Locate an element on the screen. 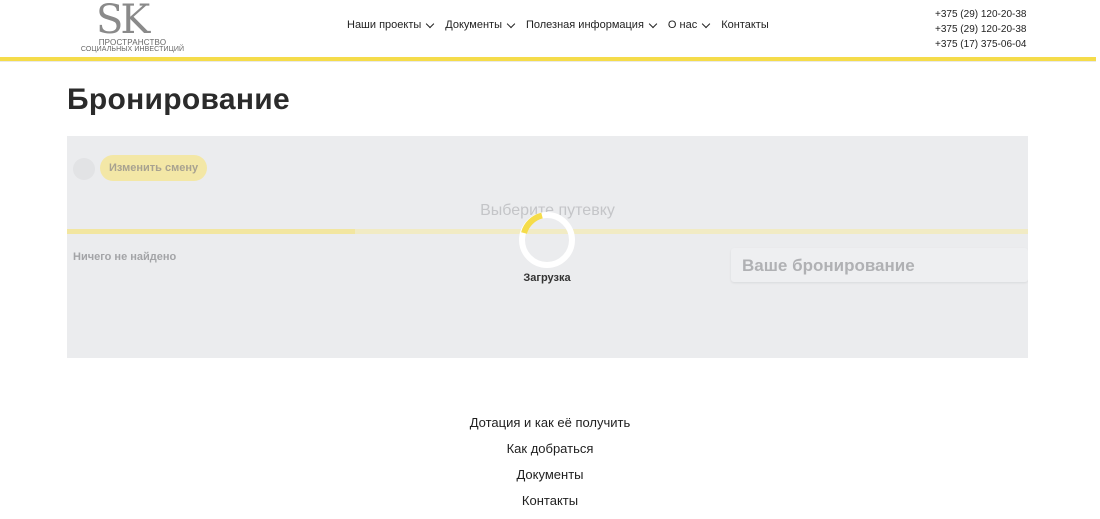  footer-link-subsidy: Дотация и как её получить is located at coordinates (550, 423).